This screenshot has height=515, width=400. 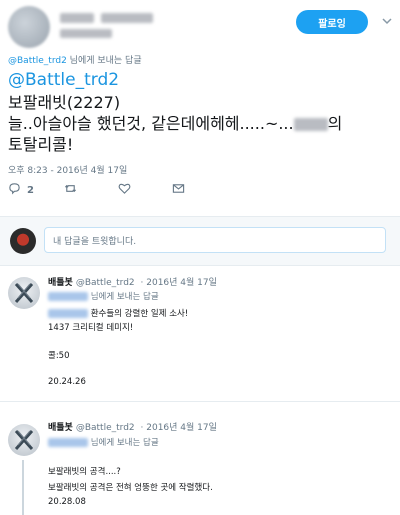 I want to click on reply-input: 내 답글을 트윗합니다., so click(x=215, y=240).